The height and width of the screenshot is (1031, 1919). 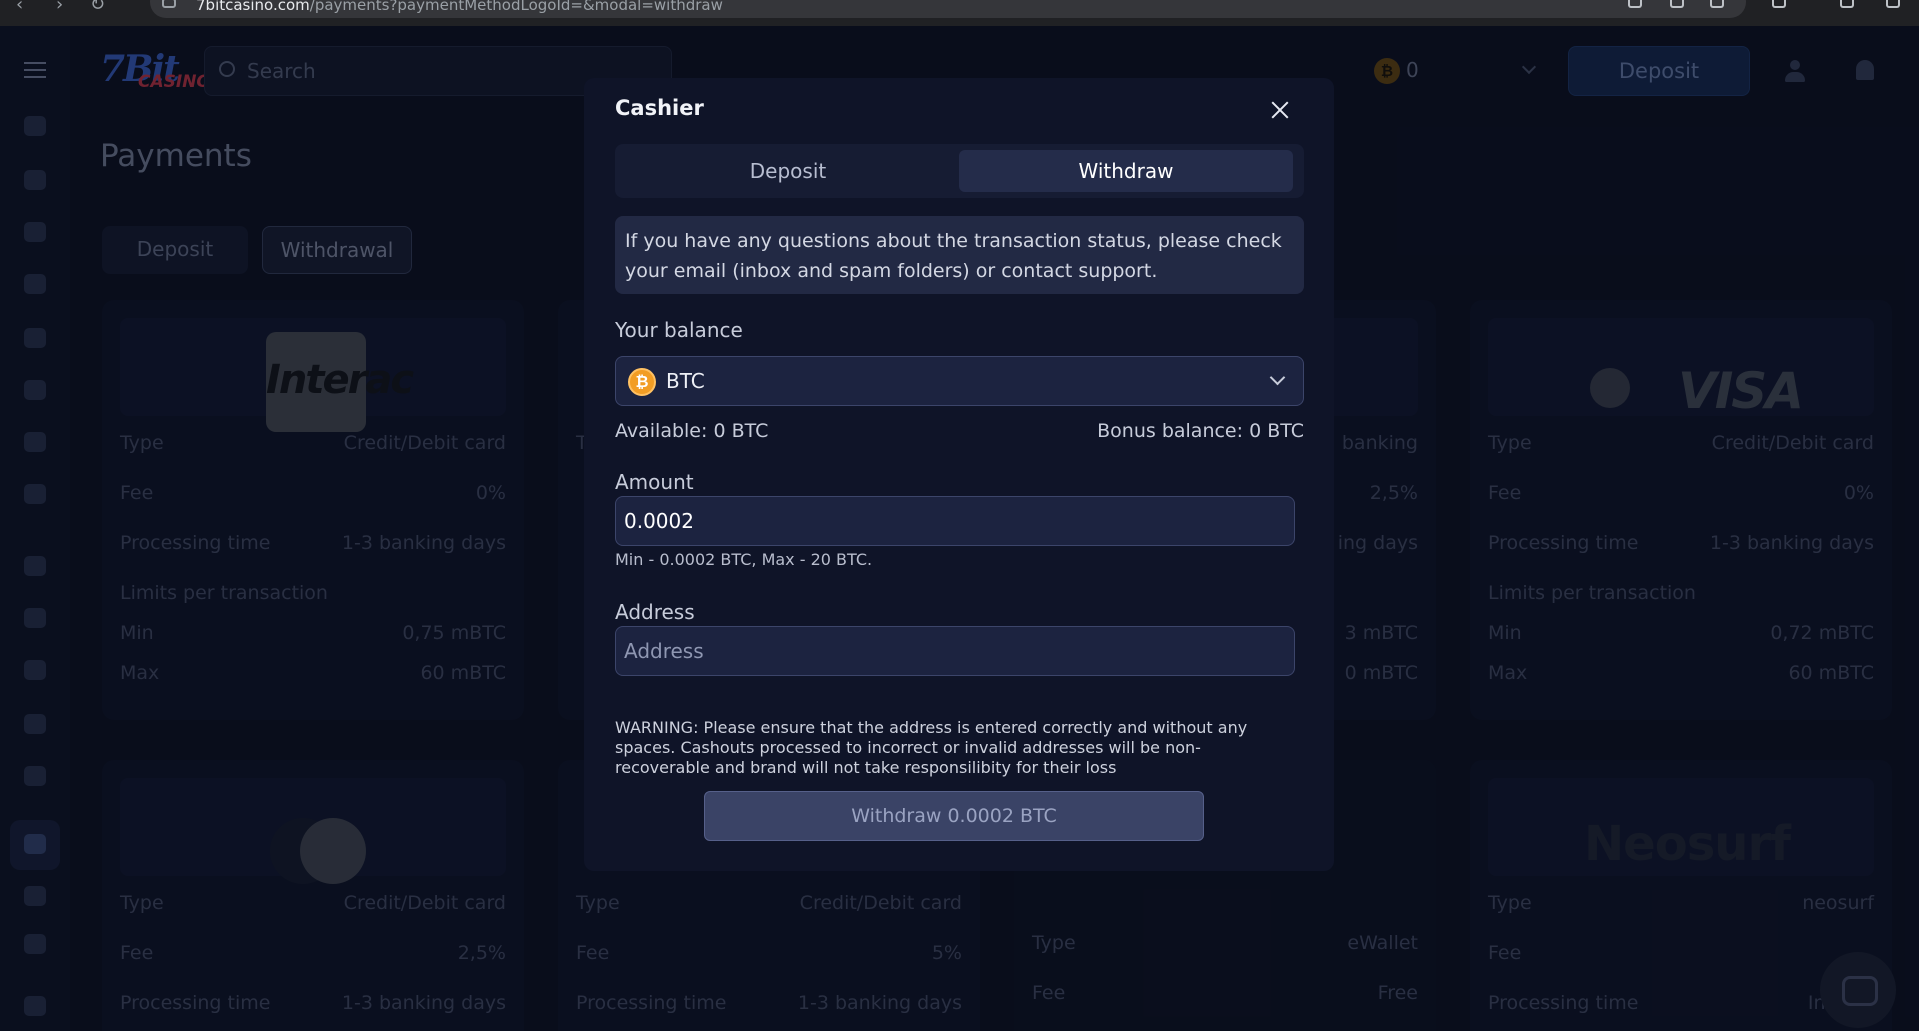 I want to click on amount-input, so click(x=955, y=521).